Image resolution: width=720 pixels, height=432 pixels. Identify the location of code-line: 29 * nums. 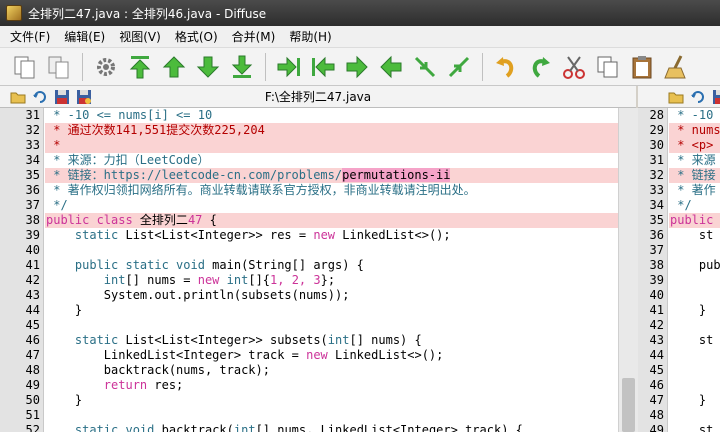
(679, 130).